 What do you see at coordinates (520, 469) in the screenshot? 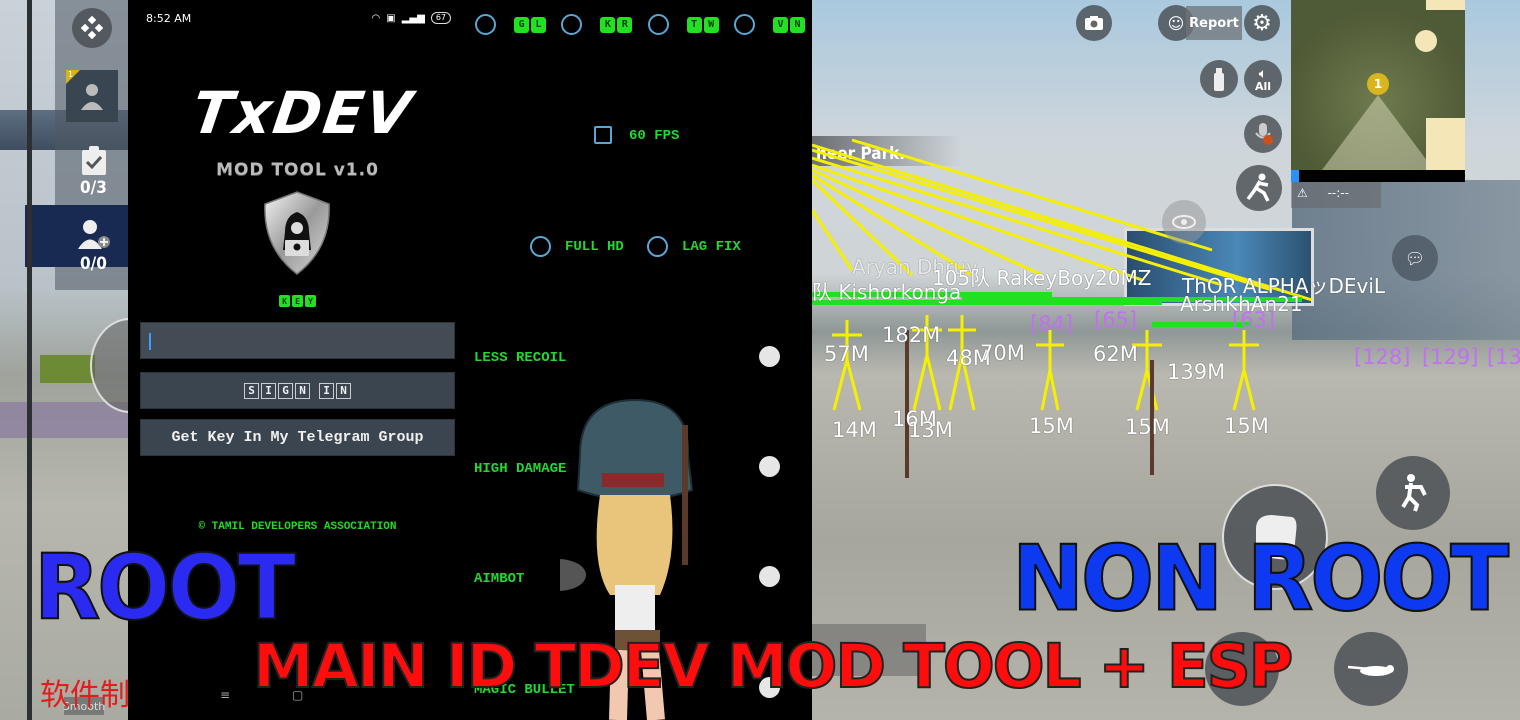
I see `high-damage-label: HIGH DAMAGE` at bounding box center [520, 469].